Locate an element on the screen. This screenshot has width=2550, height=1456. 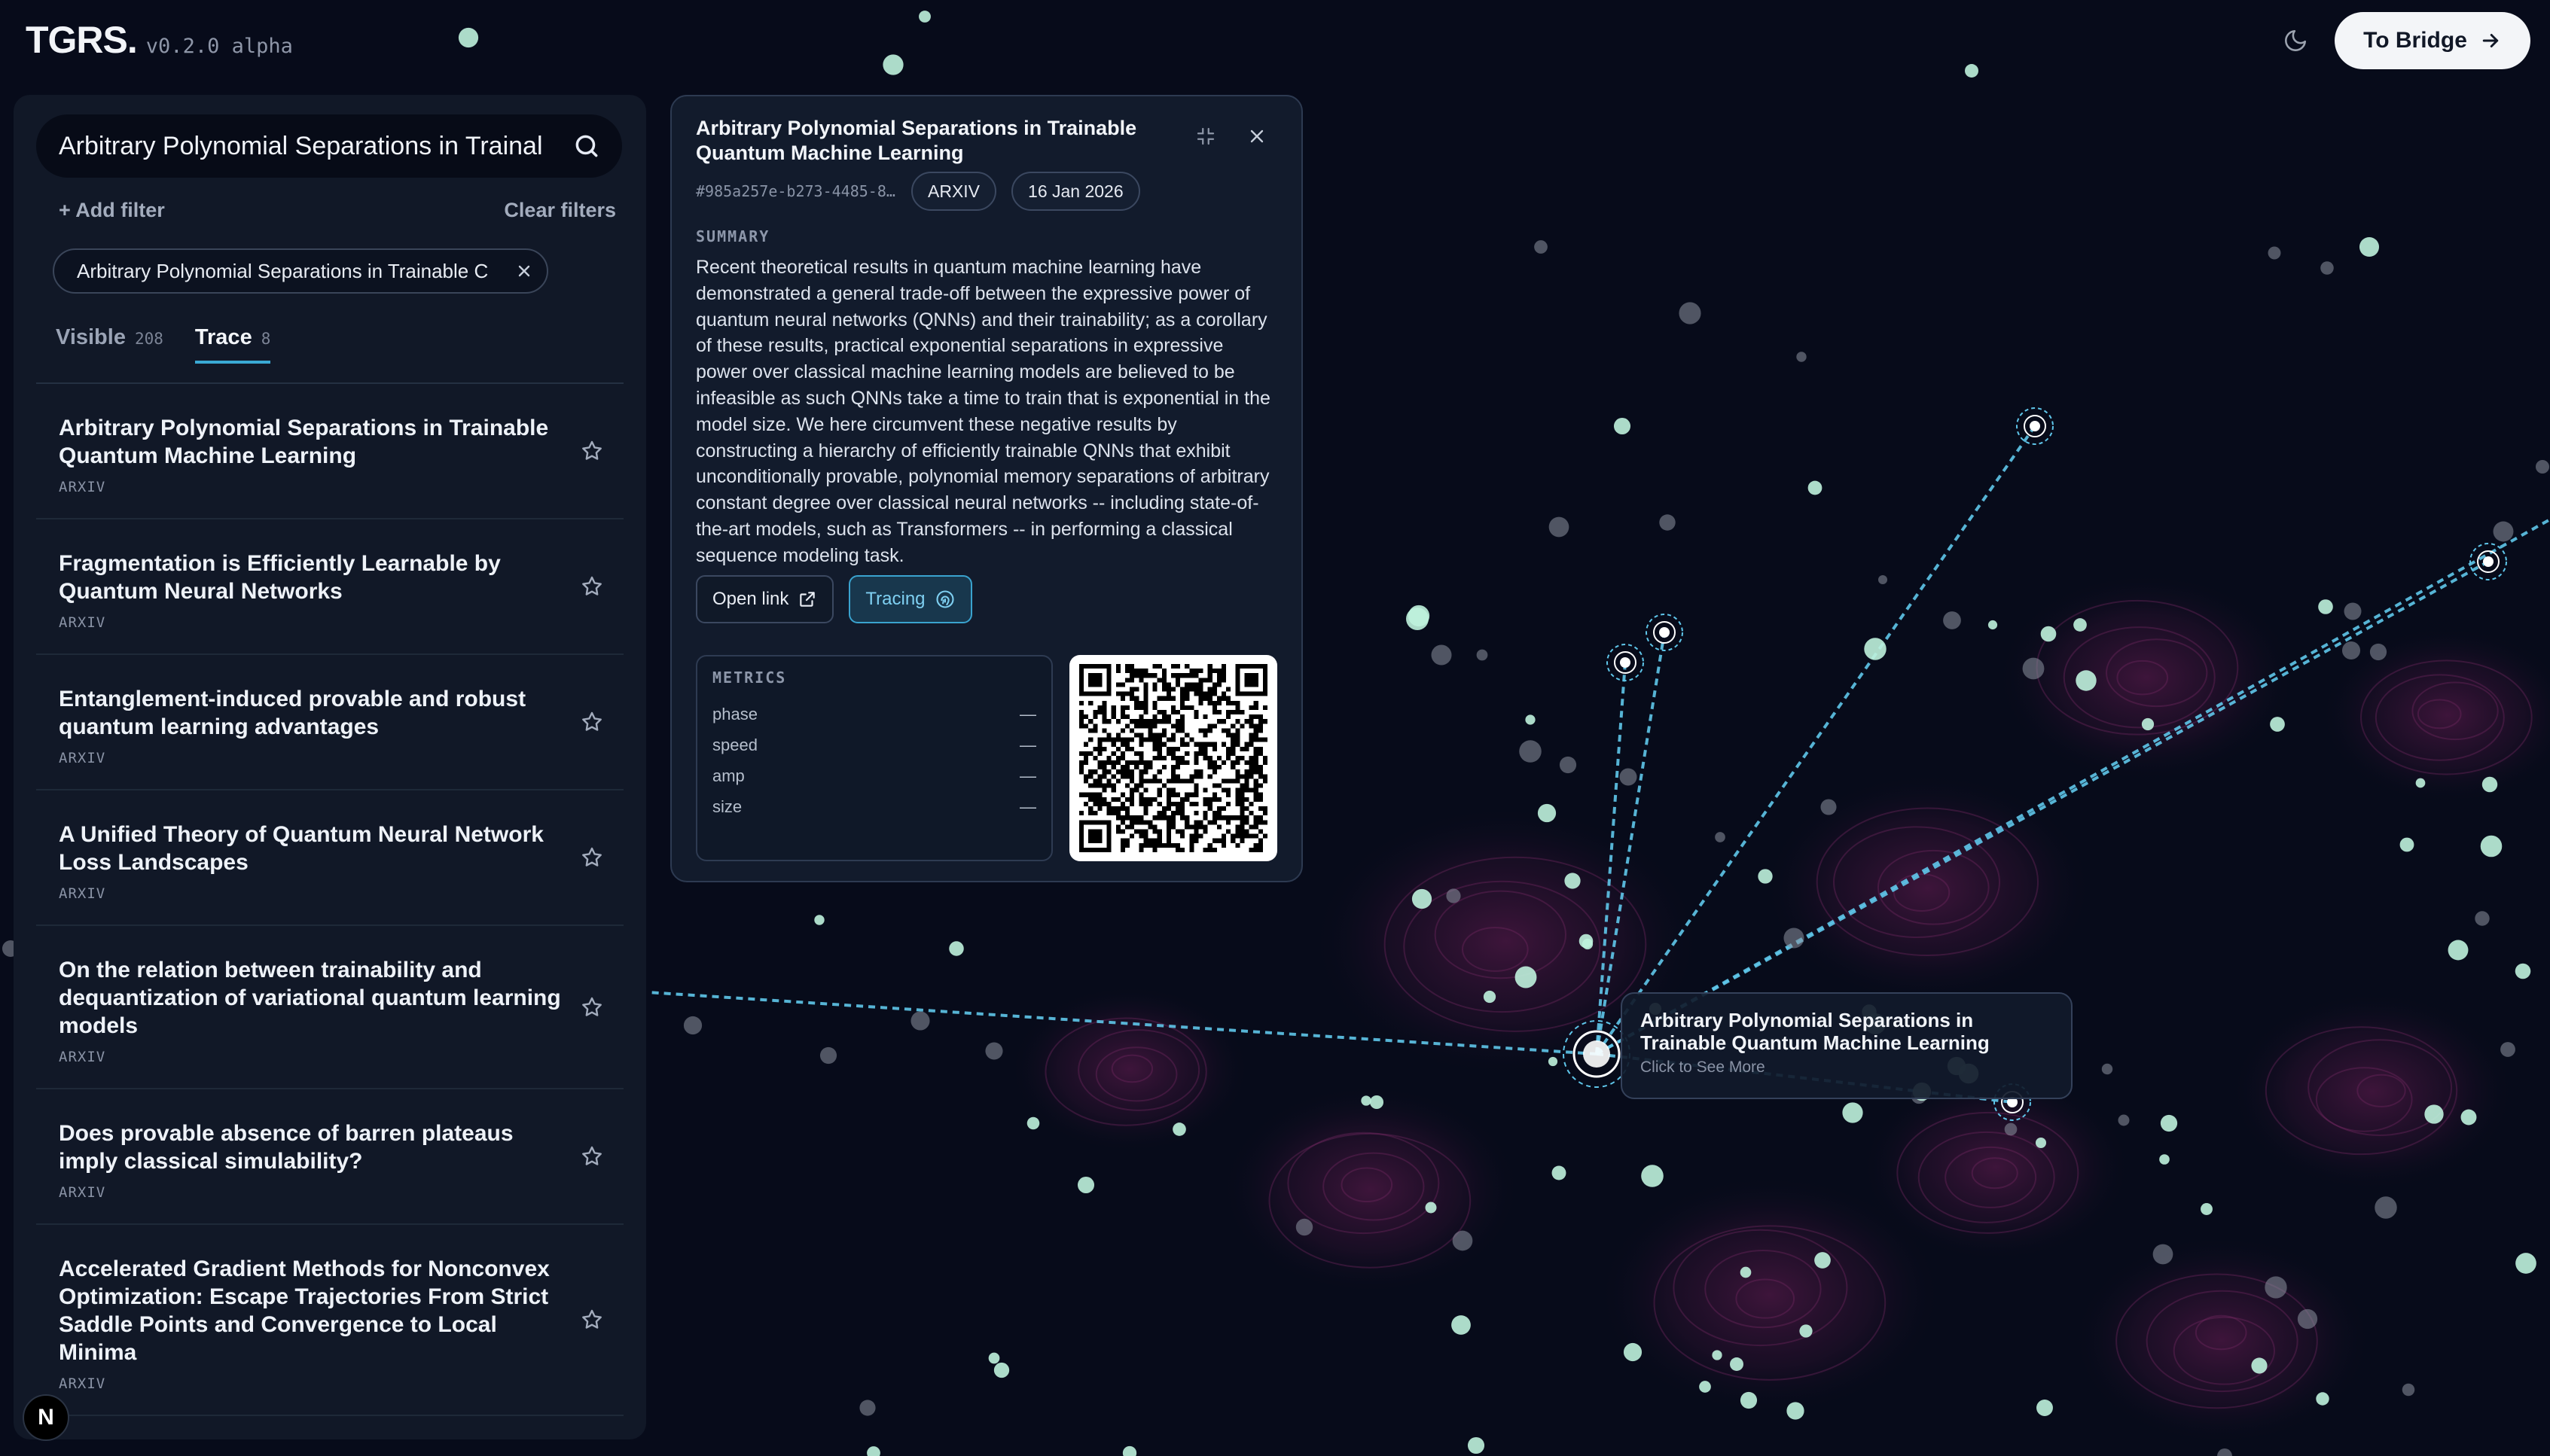
tab-visible: Visible 208 is located at coordinates (109, 344).